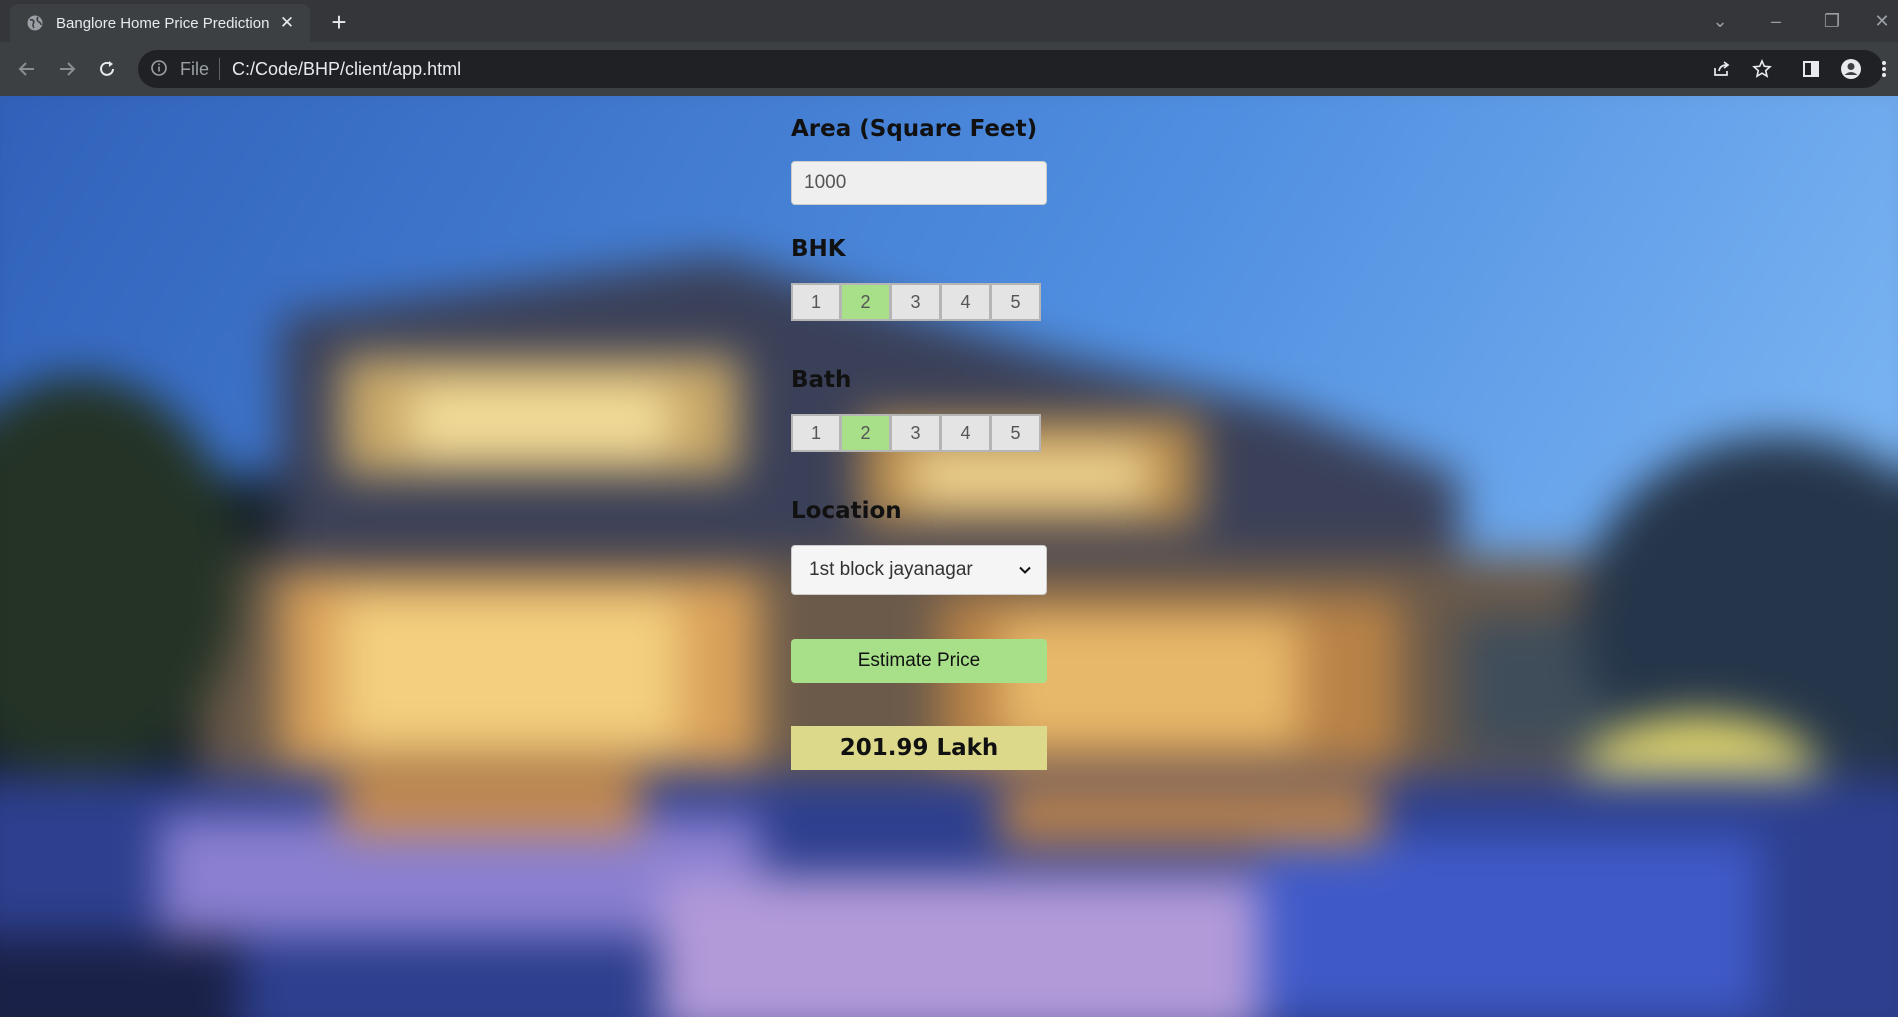 Image resolution: width=1898 pixels, height=1017 pixels. What do you see at coordinates (966, 433) in the screenshot?
I see `bath-option-4: 4` at bounding box center [966, 433].